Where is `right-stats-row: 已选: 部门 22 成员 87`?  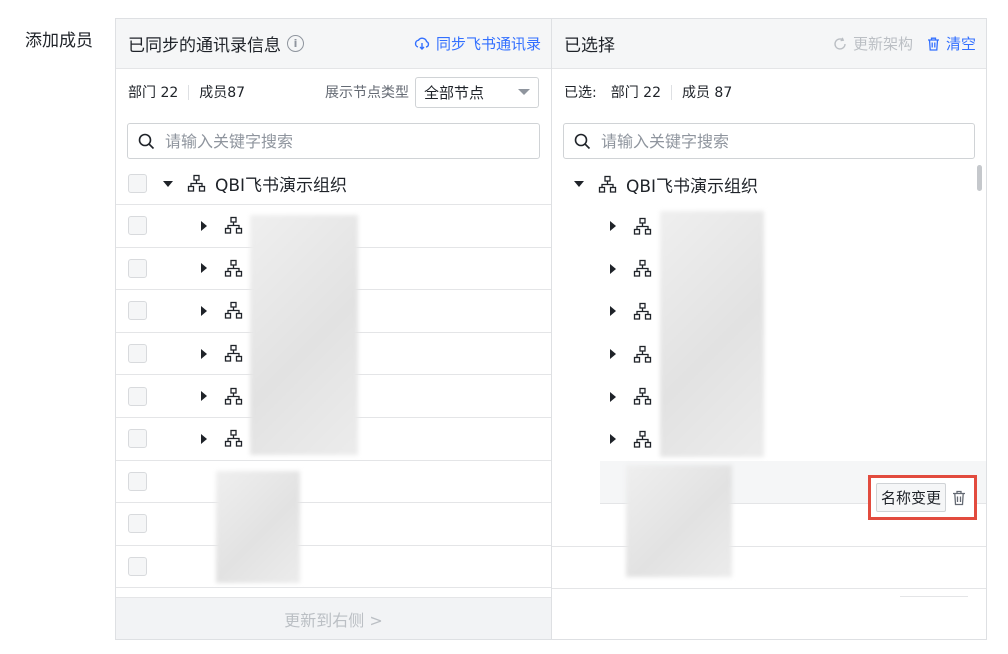 right-stats-row: 已选: 部门 22 成员 87 is located at coordinates (769, 92).